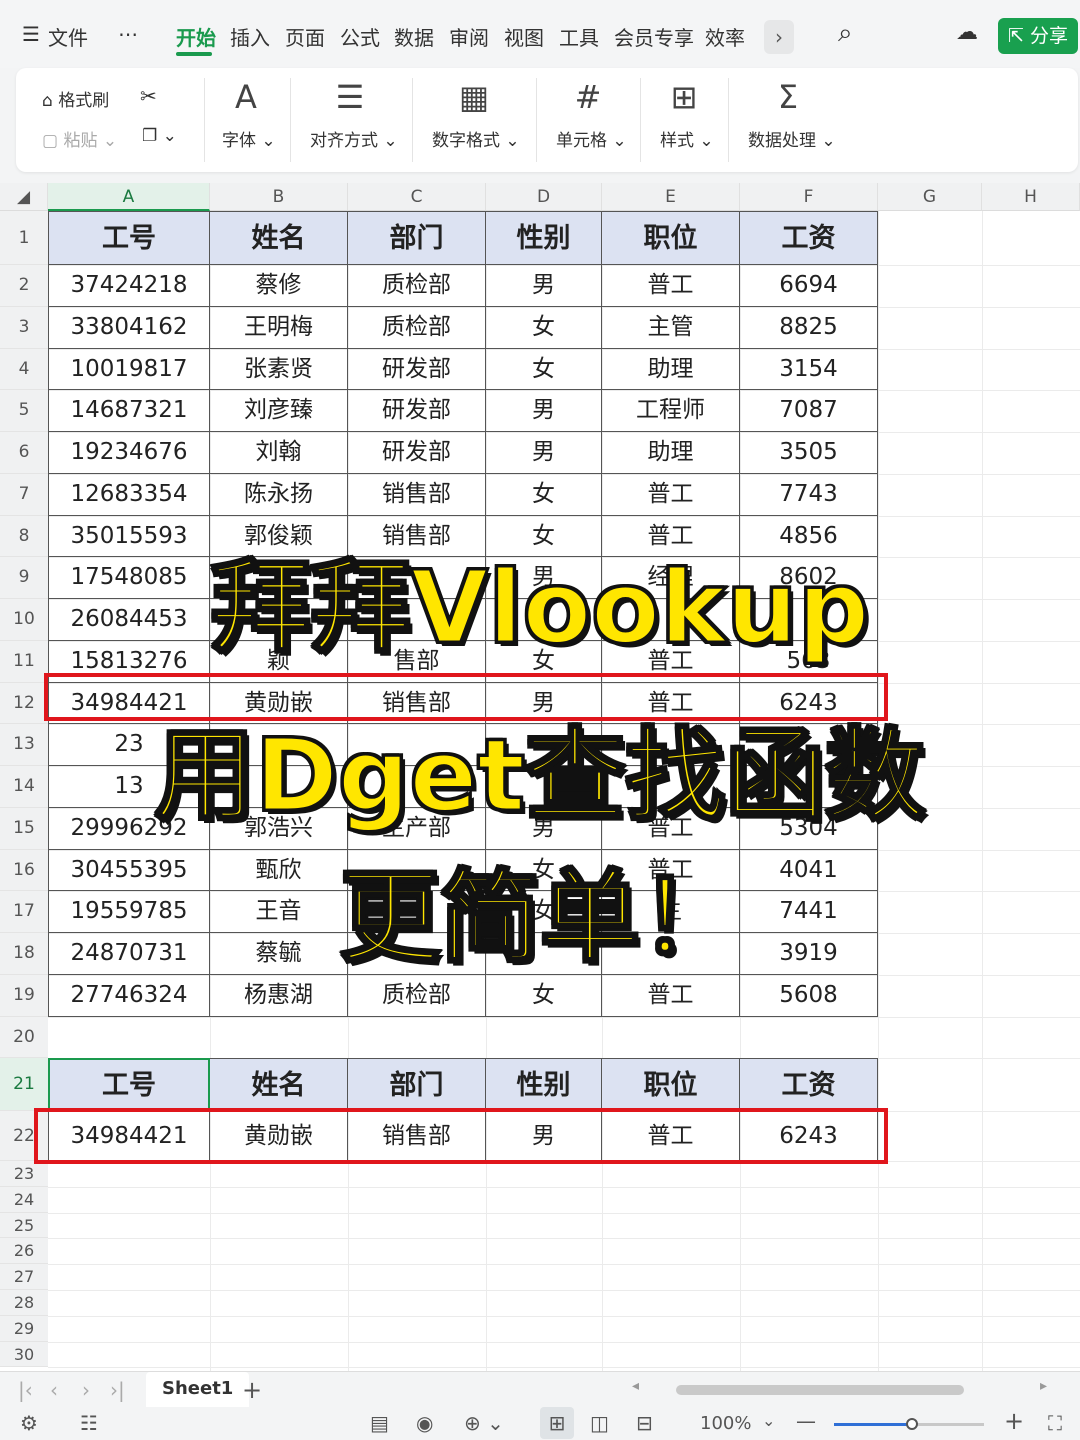 This screenshot has width=1080, height=1440. I want to click on eye-icon: ◉, so click(424, 1423).